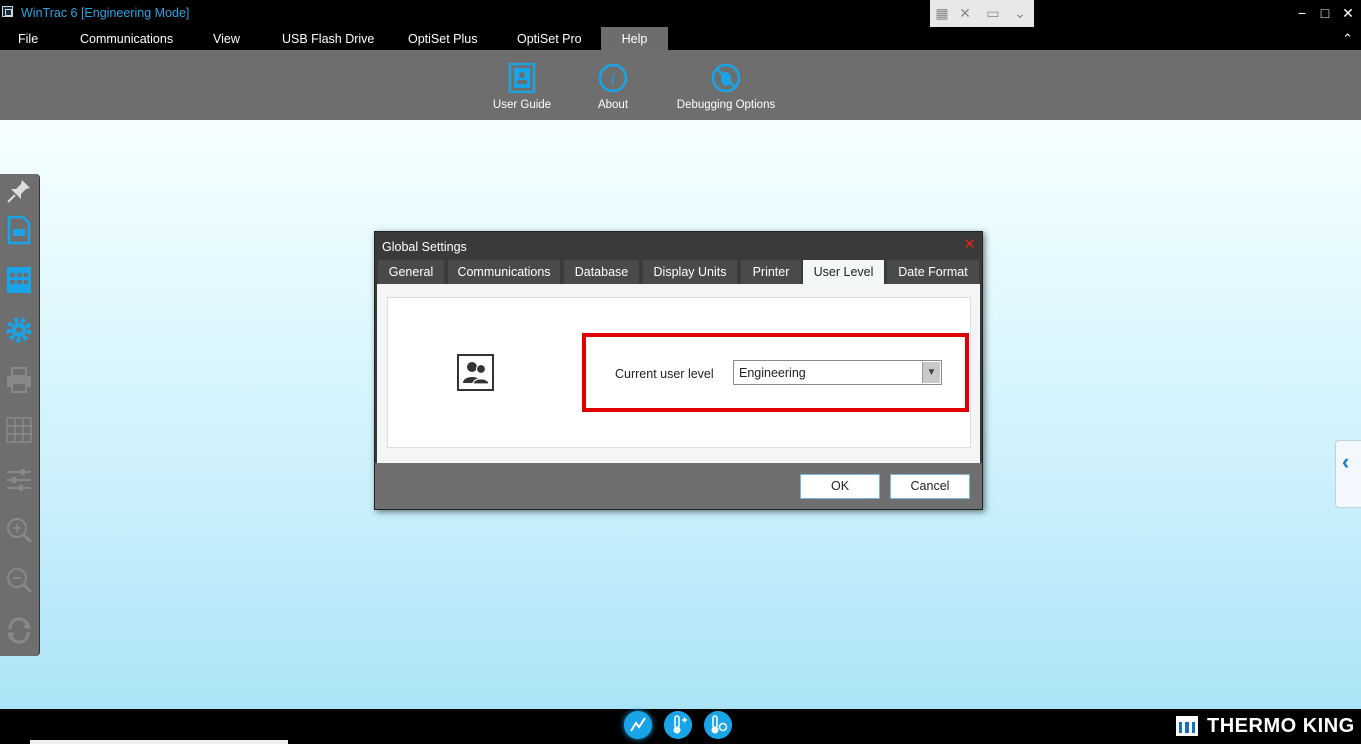  I want to click on debugging-options-label: Debugging Options, so click(726, 105).